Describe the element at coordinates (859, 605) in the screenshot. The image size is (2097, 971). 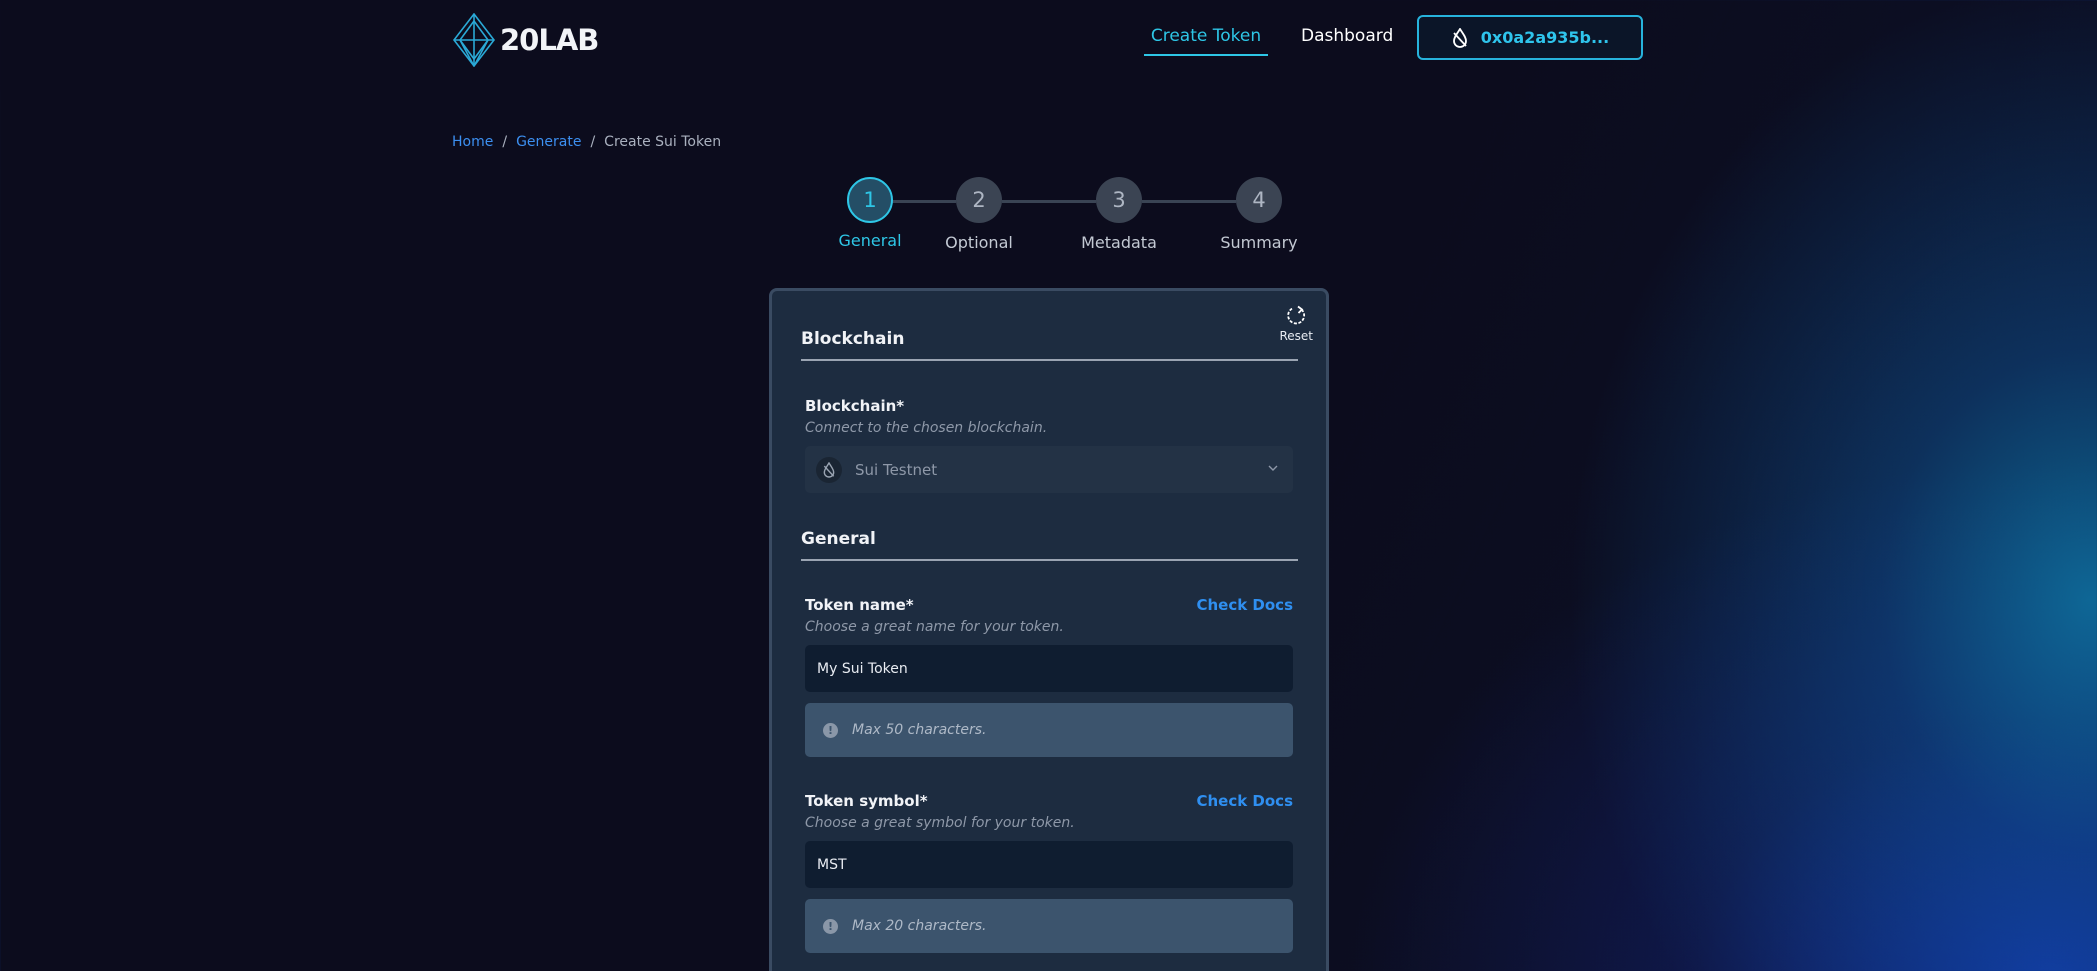
I see `token-name-label: Token name*` at that location.